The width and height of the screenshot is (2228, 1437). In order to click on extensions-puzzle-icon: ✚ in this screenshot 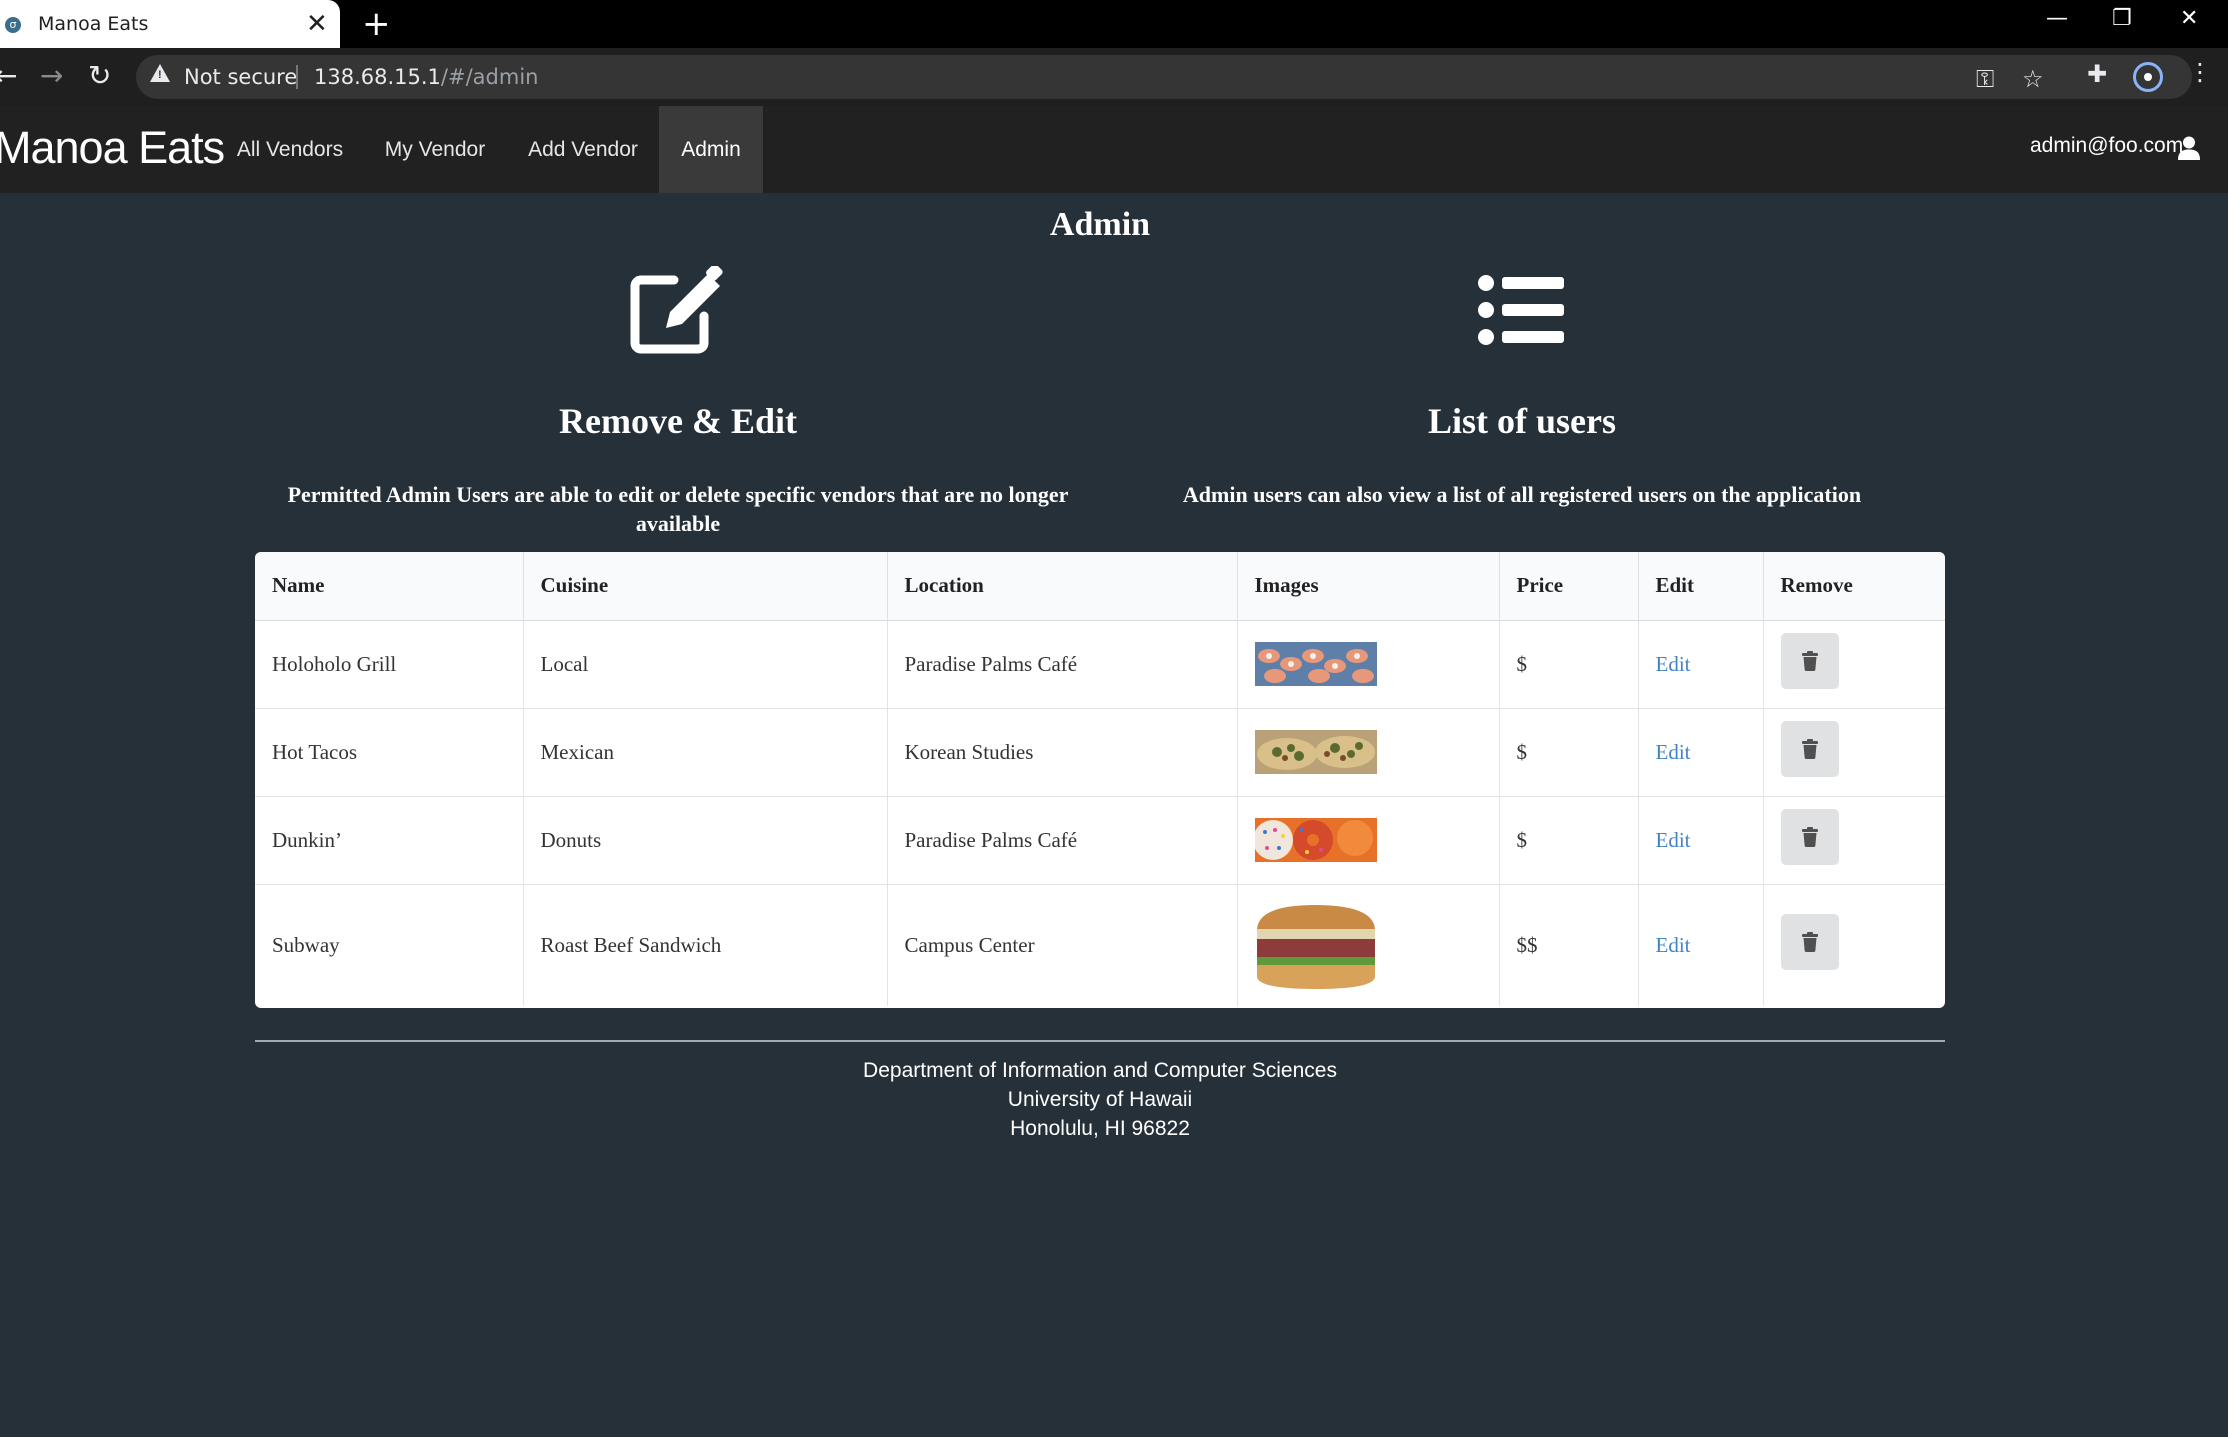, I will do `click(2097, 74)`.